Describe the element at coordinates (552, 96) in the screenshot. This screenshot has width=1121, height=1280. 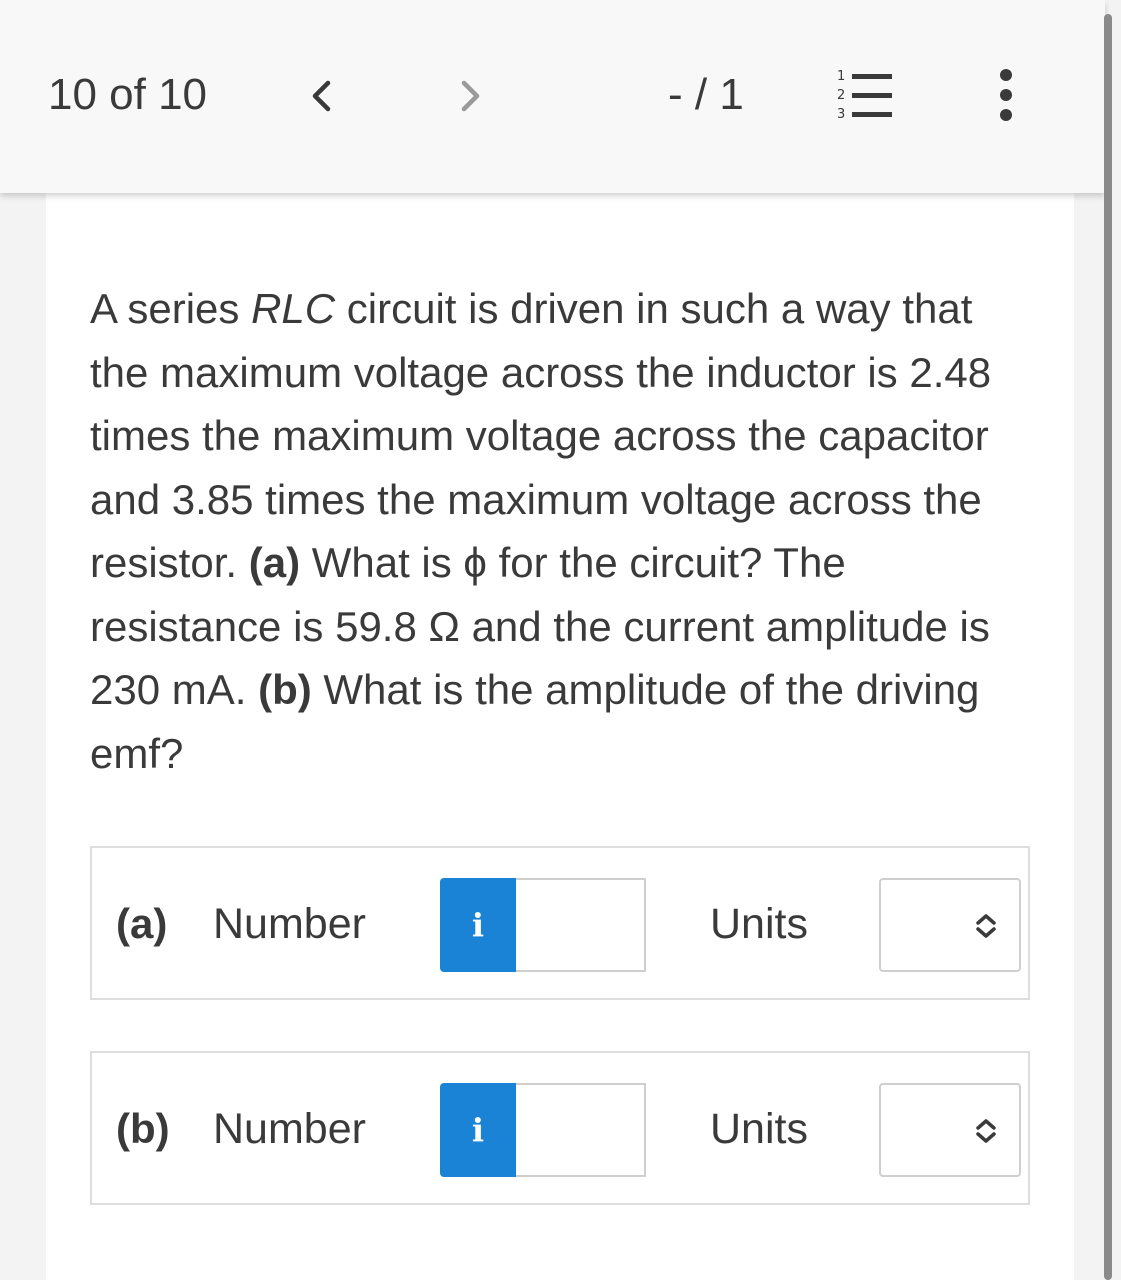
I see `top-navigation-bar: 10 of 10 - / 1 1 2 3` at that location.